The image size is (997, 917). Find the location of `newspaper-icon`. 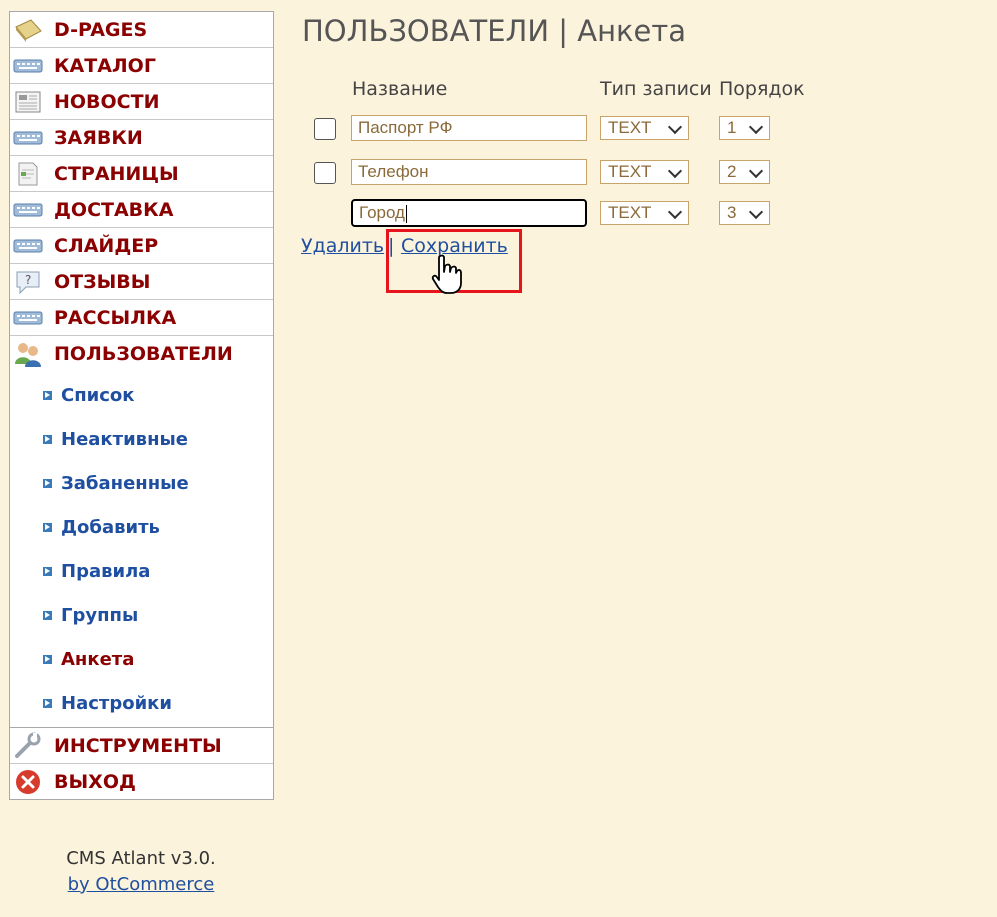

newspaper-icon is located at coordinates (28, 102).